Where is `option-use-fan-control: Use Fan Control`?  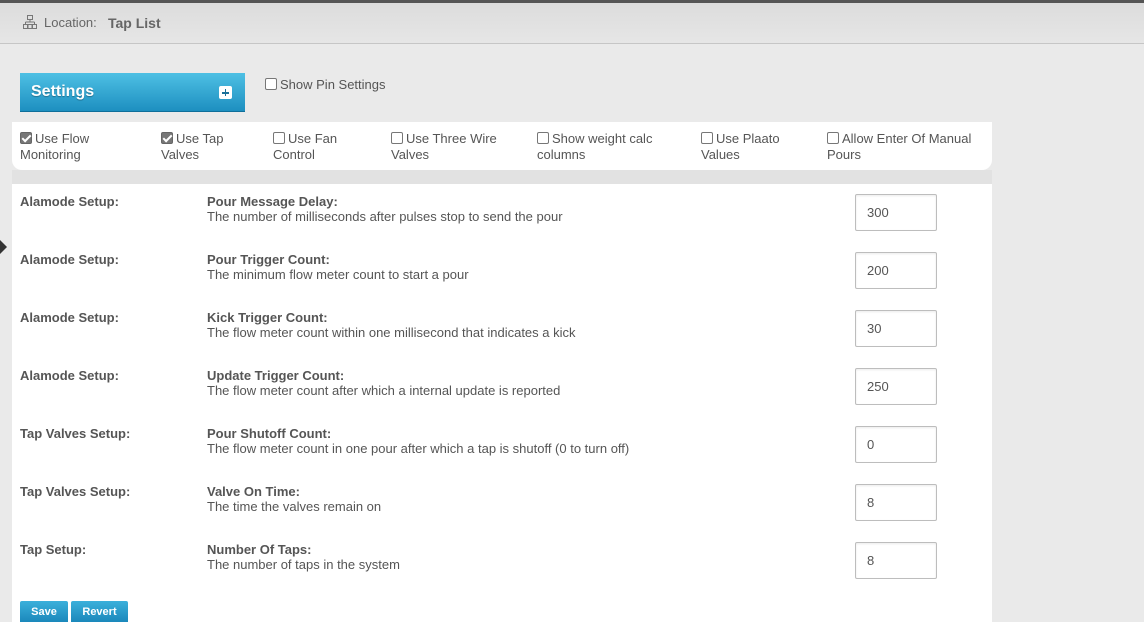
option-use-fan-control: Use Fan Control is located at coordinates (305, 147).